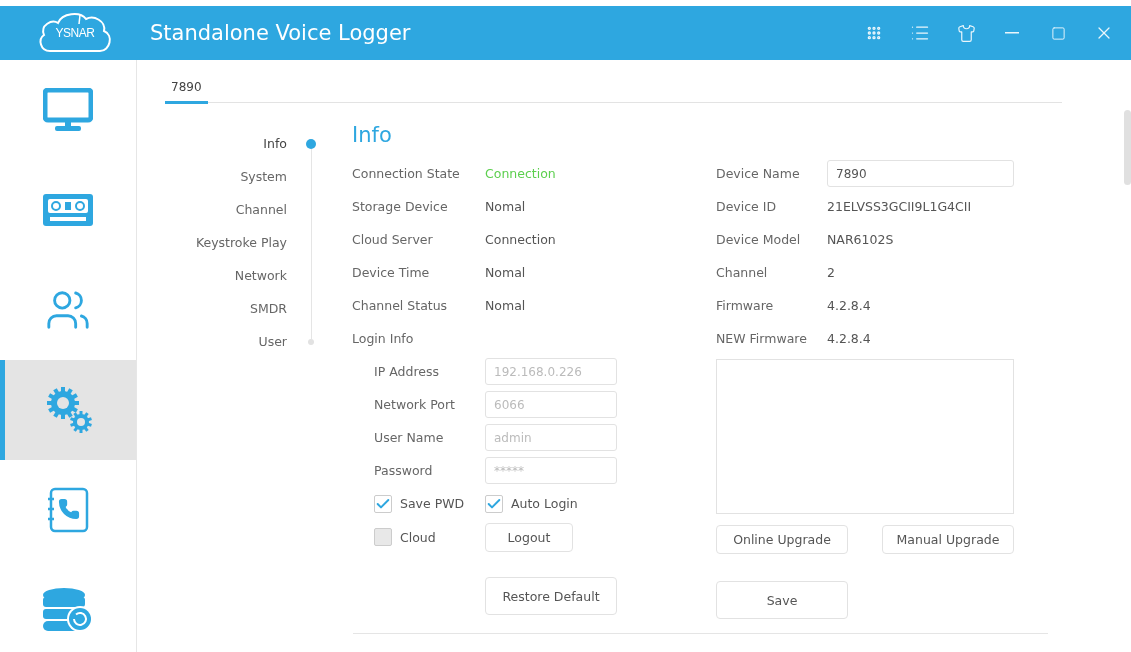 The height and width of the screenshot is (652, 1131). I want to click on section-nav-item: Channel, so click(261, 209).